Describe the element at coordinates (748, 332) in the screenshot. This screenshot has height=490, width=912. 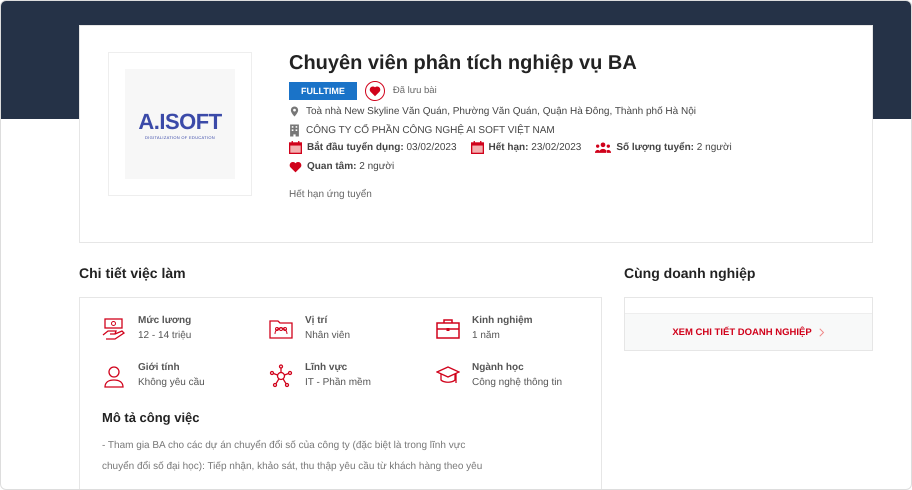
I see `company-details-link: XEM CHI TIẾT DOANH NGHIỆP` at that location.